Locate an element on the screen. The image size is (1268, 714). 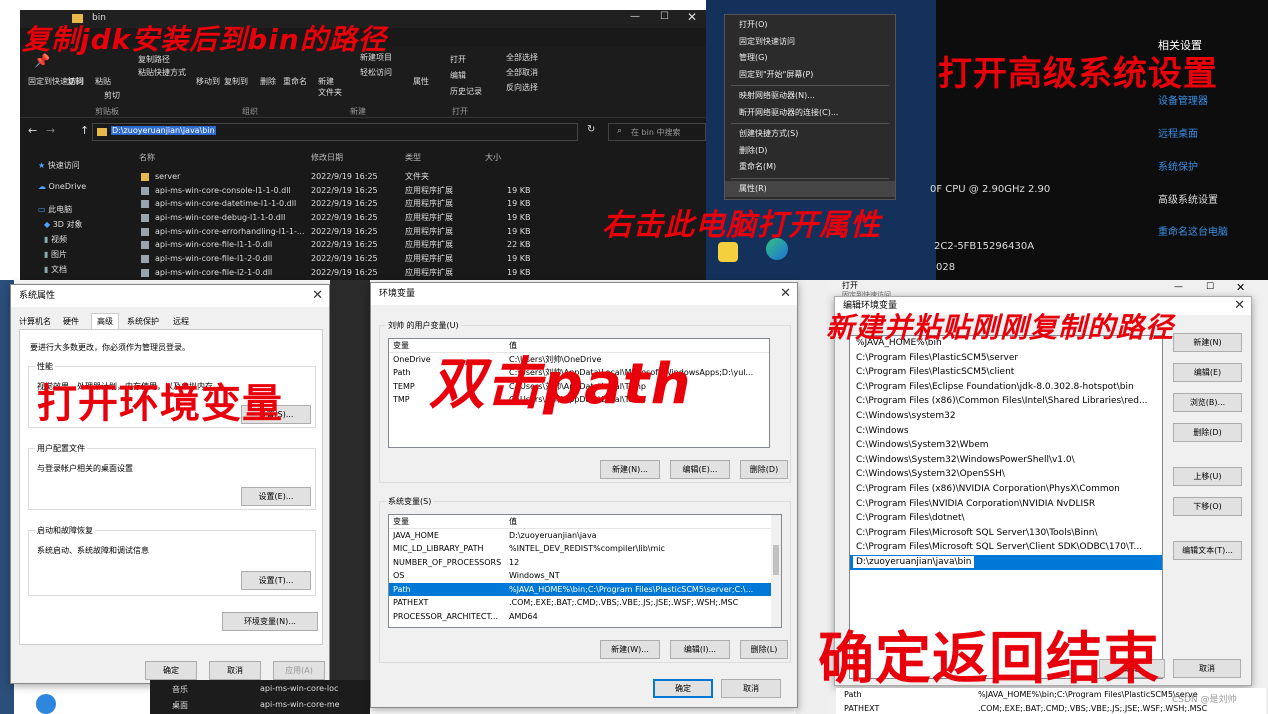
history-button: 历史记录 is located at coordinates (466, 91).